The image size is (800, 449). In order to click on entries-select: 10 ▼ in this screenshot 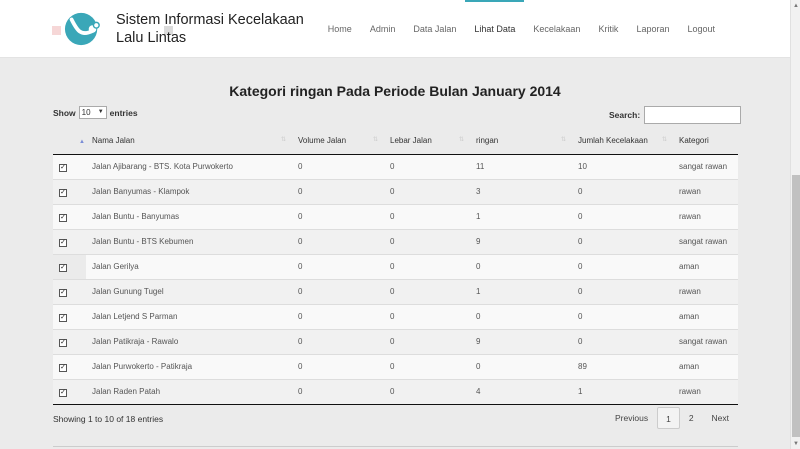, I will do `click(92, 112)`.